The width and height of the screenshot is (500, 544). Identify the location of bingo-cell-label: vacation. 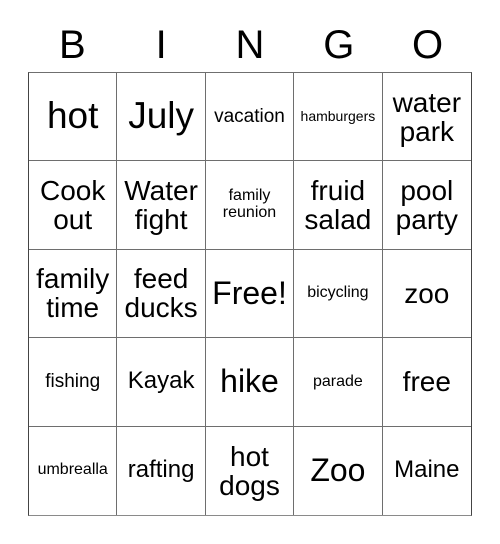
(249, 116).